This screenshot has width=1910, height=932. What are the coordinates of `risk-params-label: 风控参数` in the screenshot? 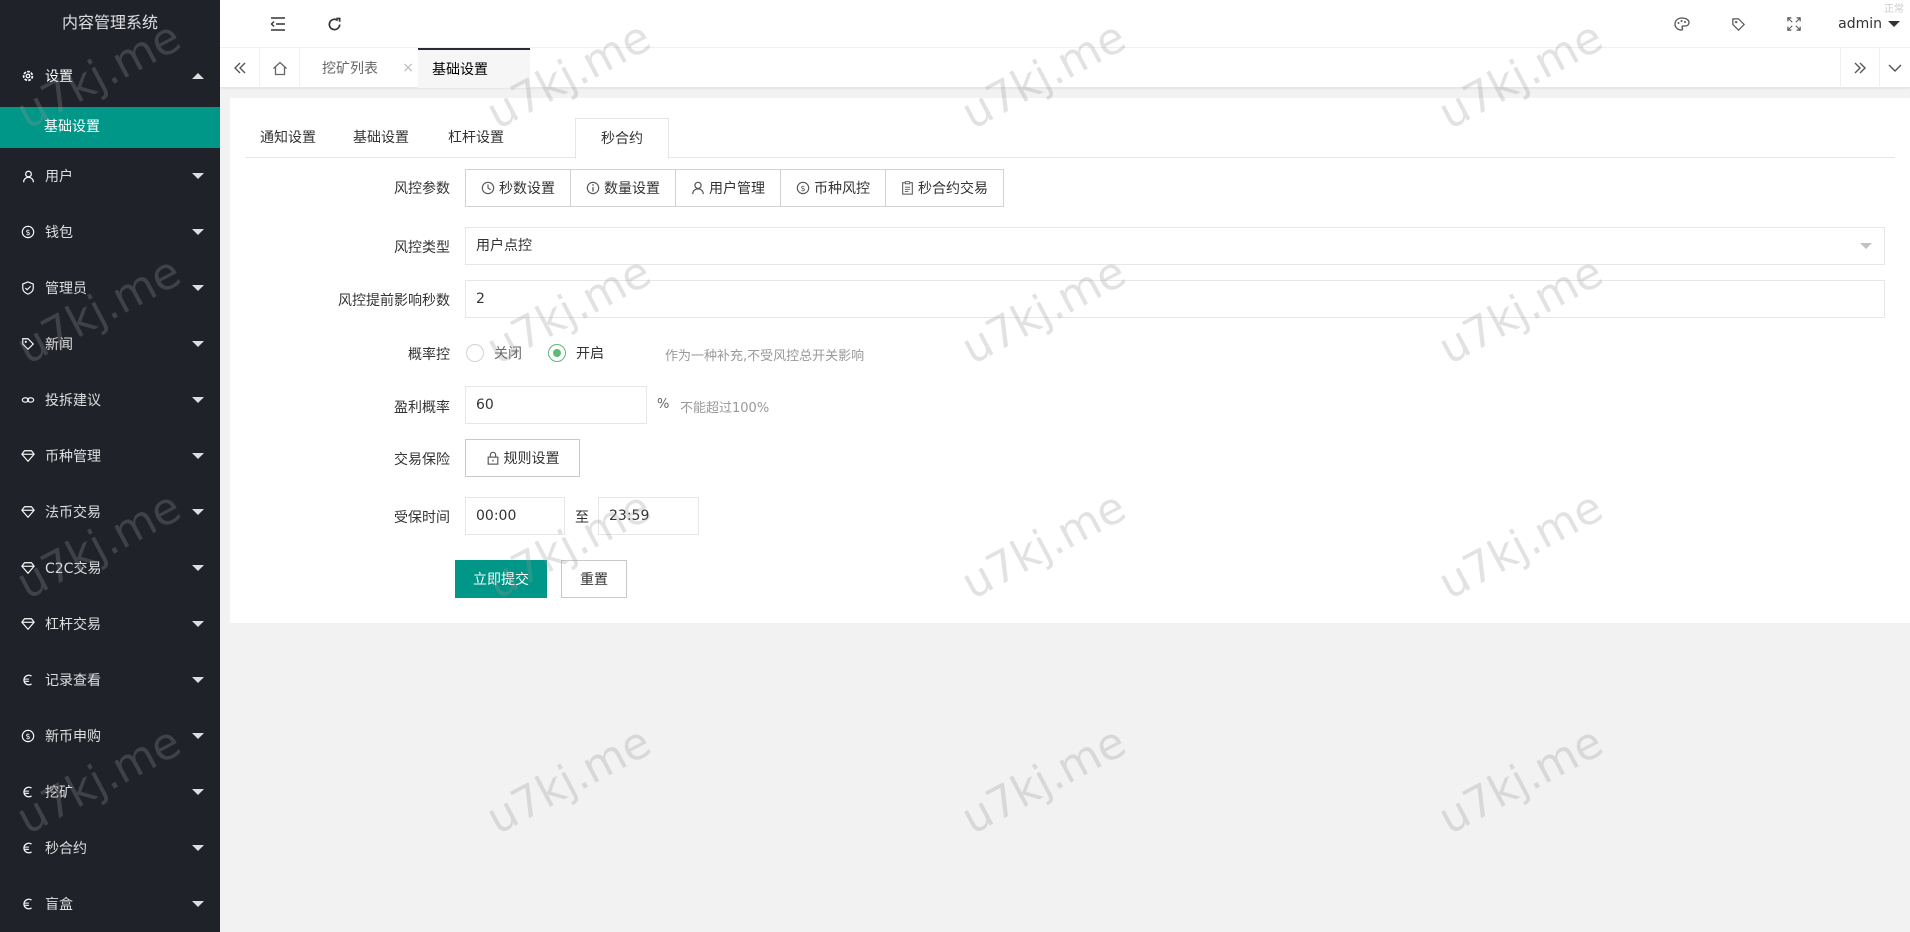 It's located at (422, 189).